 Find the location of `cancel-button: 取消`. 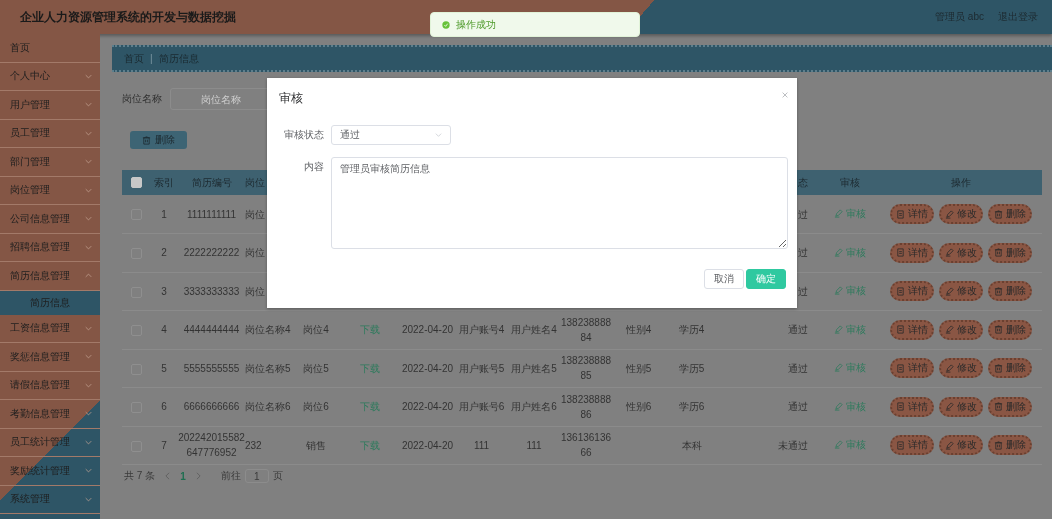

cancel-button: 取消 is located at coordinates (724, 279).